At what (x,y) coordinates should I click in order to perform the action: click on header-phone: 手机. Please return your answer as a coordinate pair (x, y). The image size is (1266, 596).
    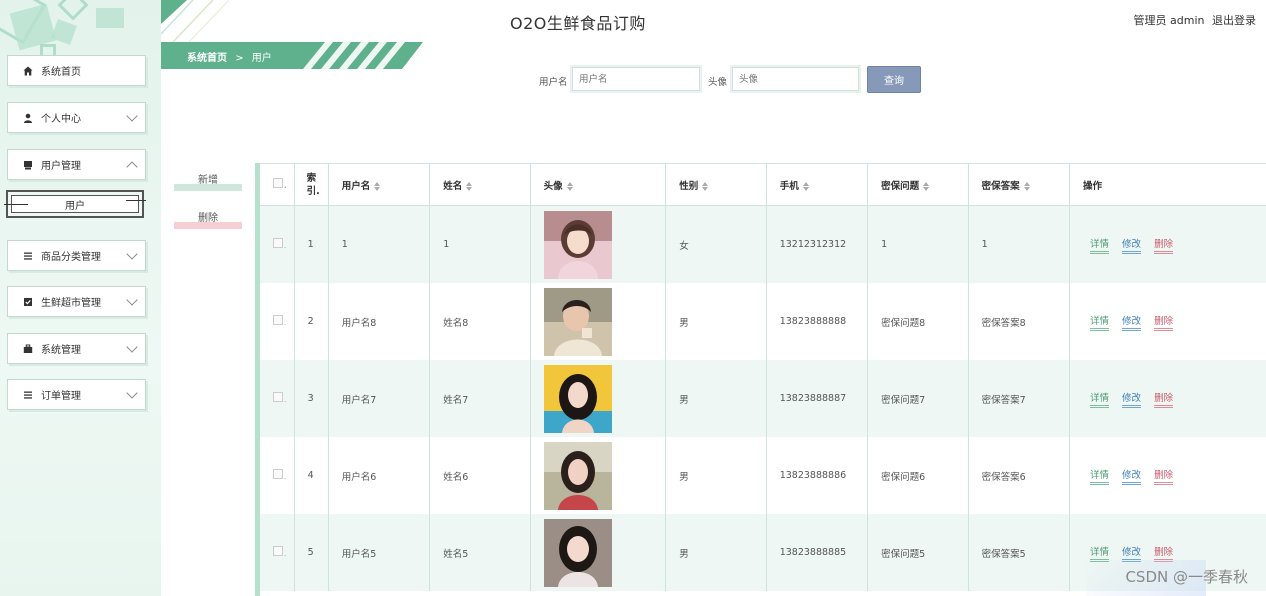
    Looking at the image, I should click on (817, 184).